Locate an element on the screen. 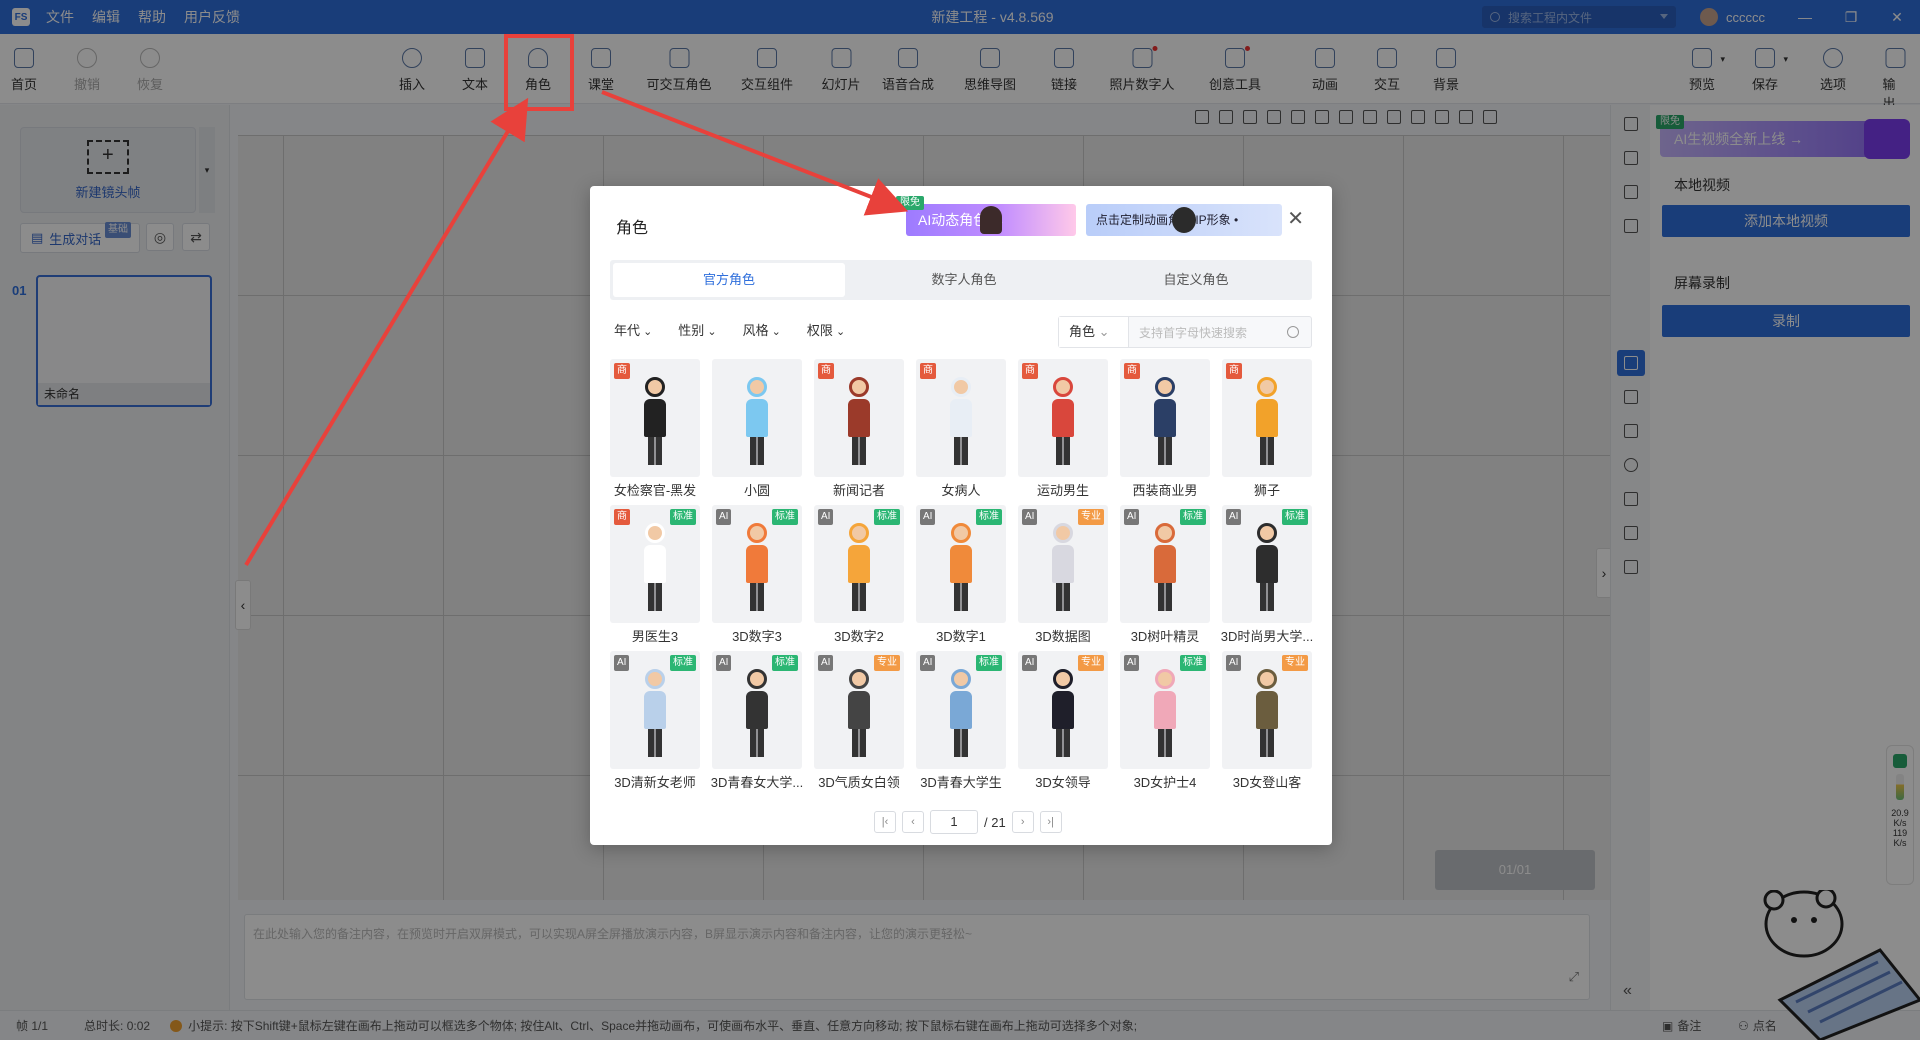  character-card: AI 标准 3D树叶精灵 is located at coordinates (1165, 574).